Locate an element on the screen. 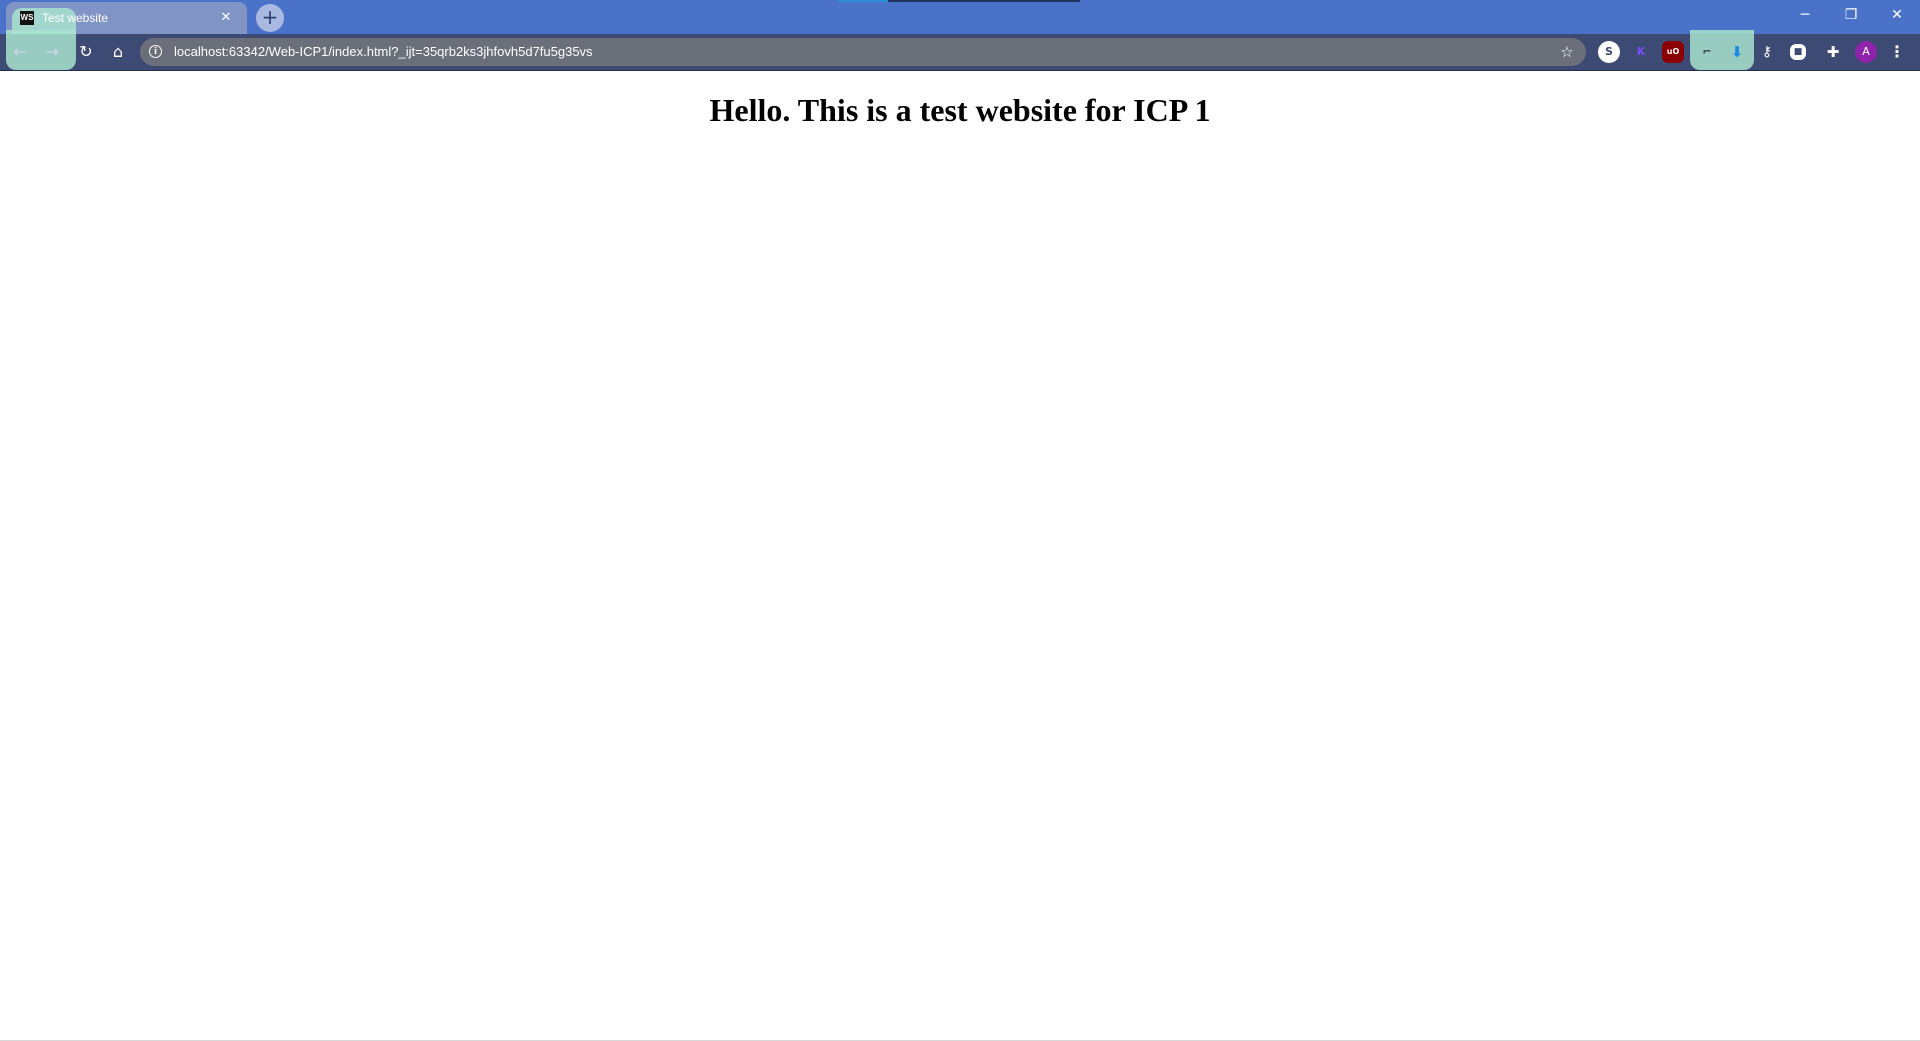  new-tab-button: + is located at coordinates (270, 18).